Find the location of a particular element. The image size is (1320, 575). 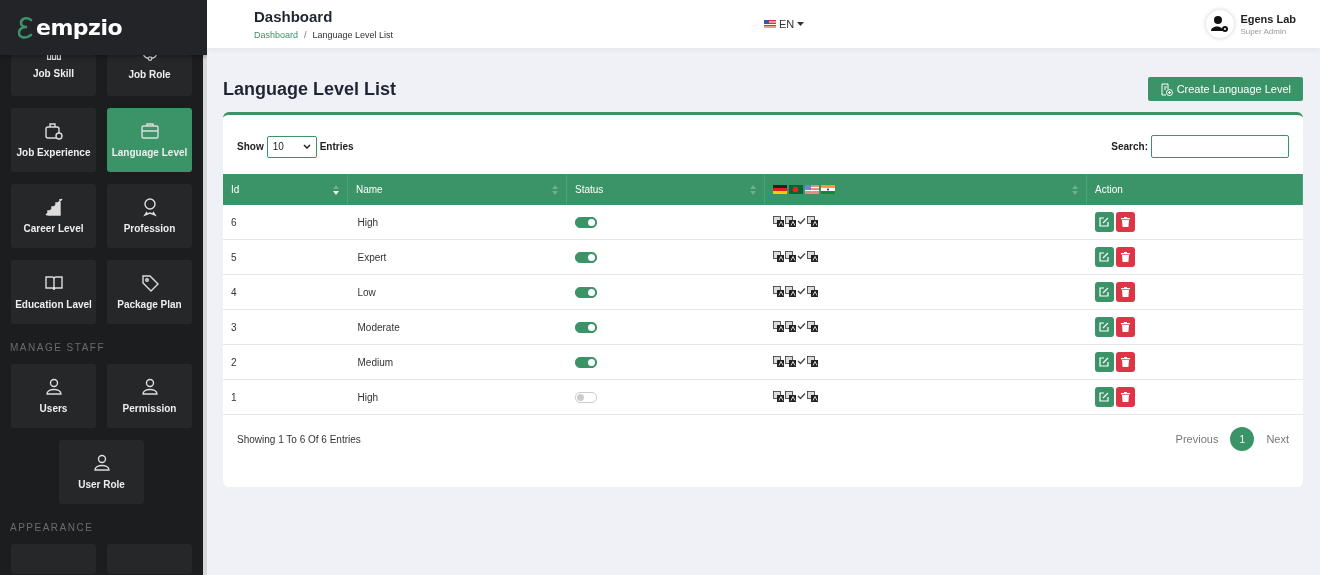

sidebar-item: Education Lavel is located at coordinates (53, 292).